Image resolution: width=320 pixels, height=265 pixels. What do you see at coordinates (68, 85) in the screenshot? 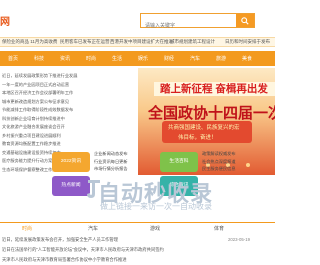
I see `list-item: 一年一度的产业园项目正式启动运营` at bounding box center [68, 85].